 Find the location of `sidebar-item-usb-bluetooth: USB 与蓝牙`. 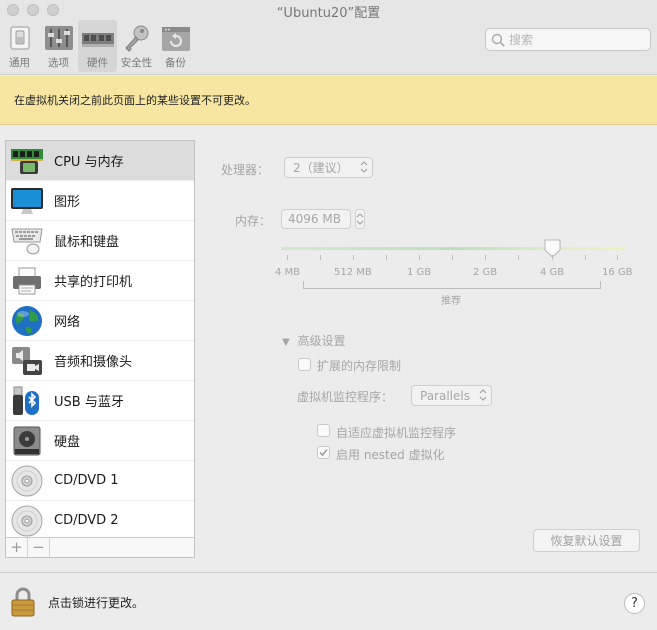

sidebar-item-usb-bluetooth: USB 与蓝牙 is located at coordinates (100, 401).